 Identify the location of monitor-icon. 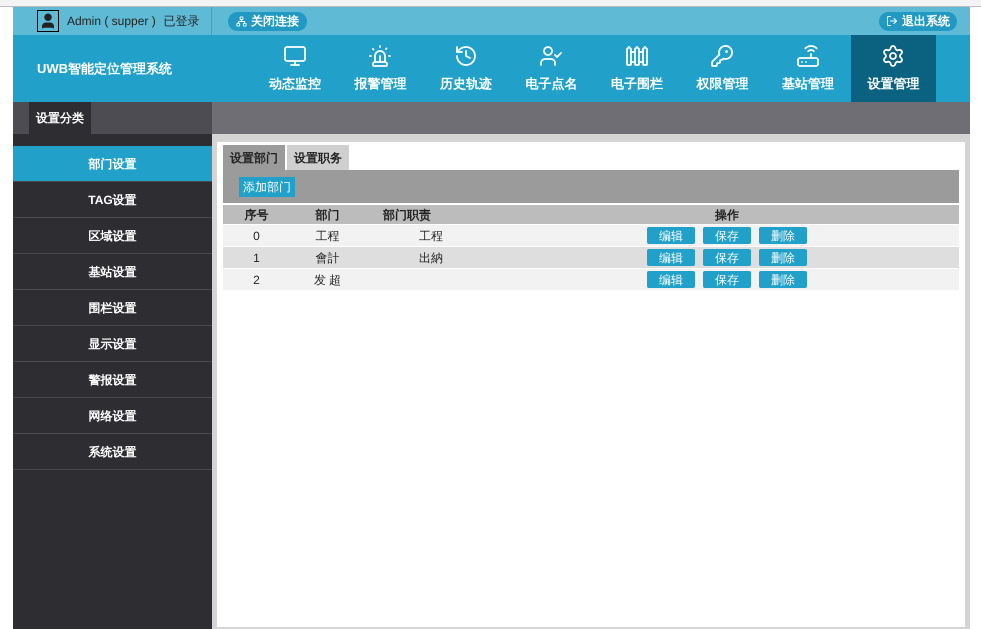
(294, 56).